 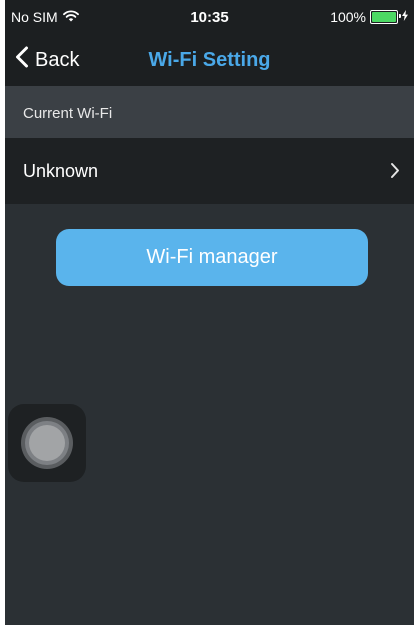 What do you see at coordinates (212, 257) in the screenshot?
I see `wifi-manager-button: Wi-Fi manager` at bounding box center [212, 257].